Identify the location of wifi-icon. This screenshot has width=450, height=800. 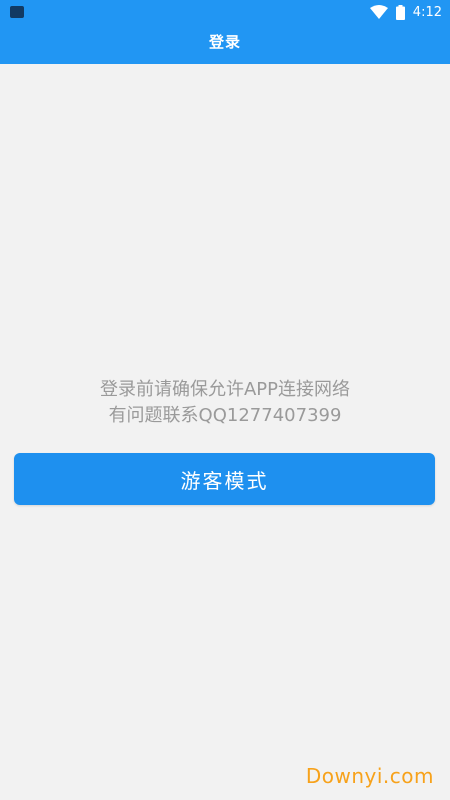
(378, 12).